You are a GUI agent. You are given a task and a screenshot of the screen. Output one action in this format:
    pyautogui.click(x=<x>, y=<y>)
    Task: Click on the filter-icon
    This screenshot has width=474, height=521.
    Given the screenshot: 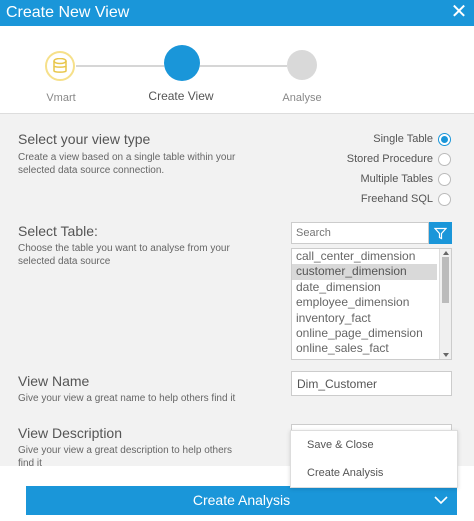 What is the action you would take?
    pyautogui.click(x=440, y=233)
    